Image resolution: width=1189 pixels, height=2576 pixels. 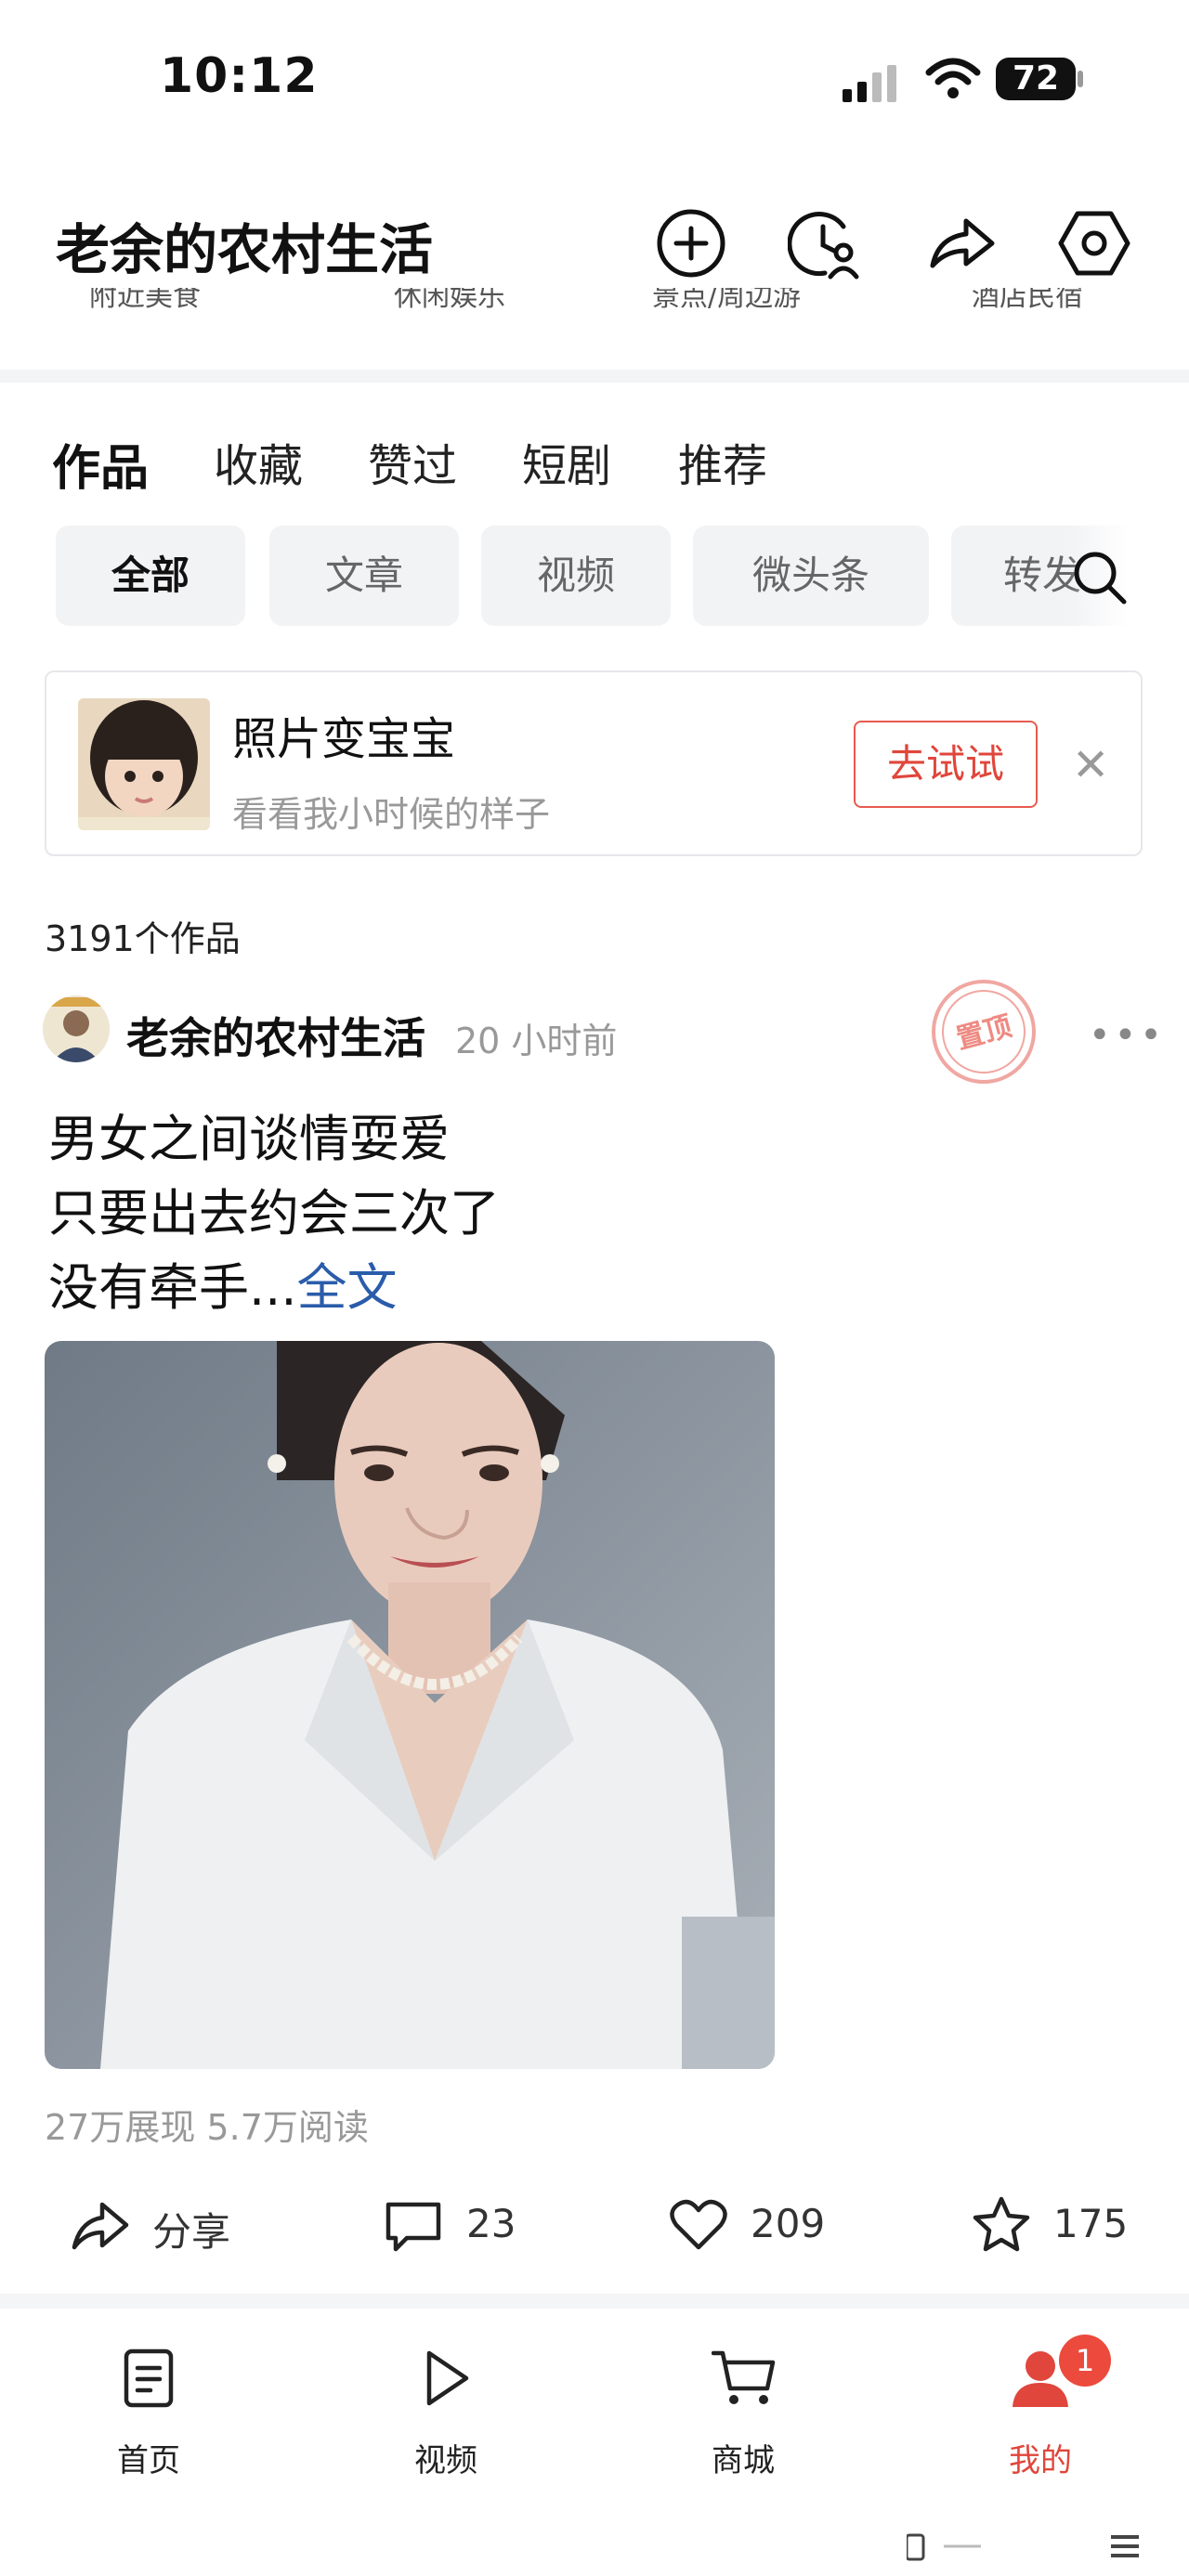 I want to click on promo-title: 照片变宝宝, so click(x=344, y=739).